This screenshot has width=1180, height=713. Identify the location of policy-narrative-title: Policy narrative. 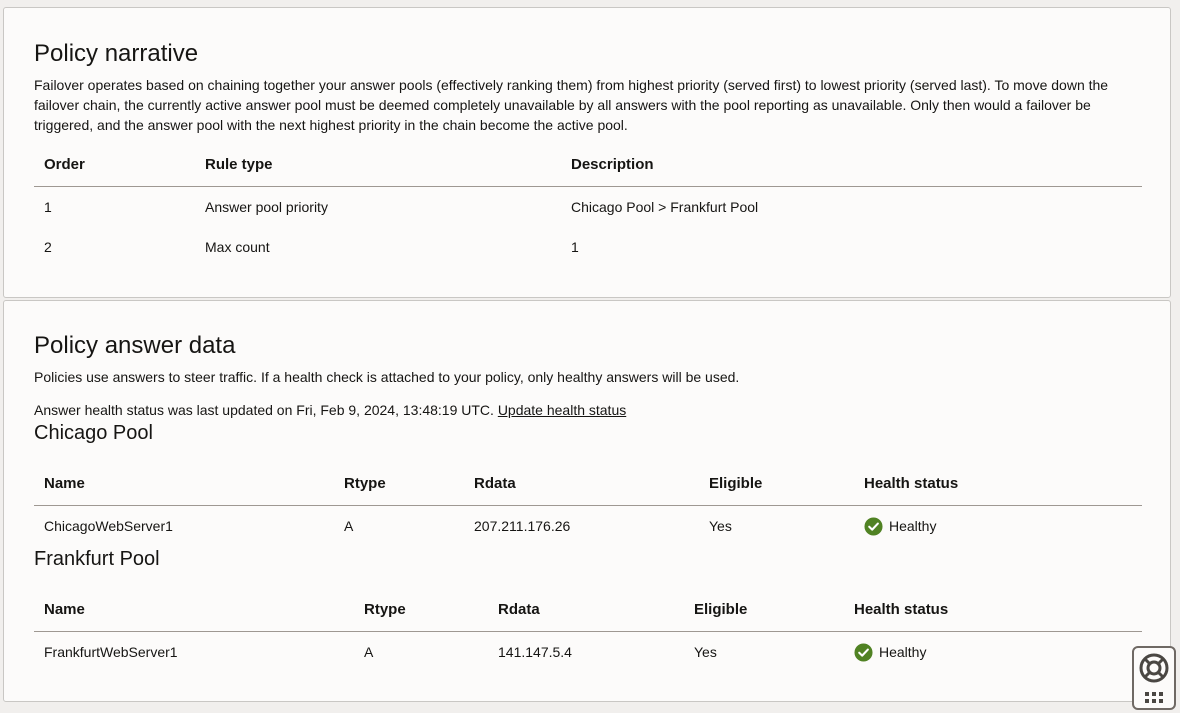
(116, 53).